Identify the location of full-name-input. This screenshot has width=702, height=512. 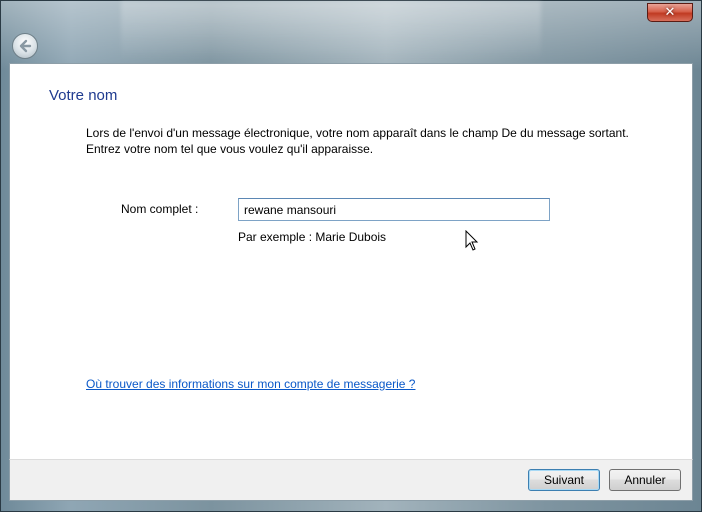
(394, 209).